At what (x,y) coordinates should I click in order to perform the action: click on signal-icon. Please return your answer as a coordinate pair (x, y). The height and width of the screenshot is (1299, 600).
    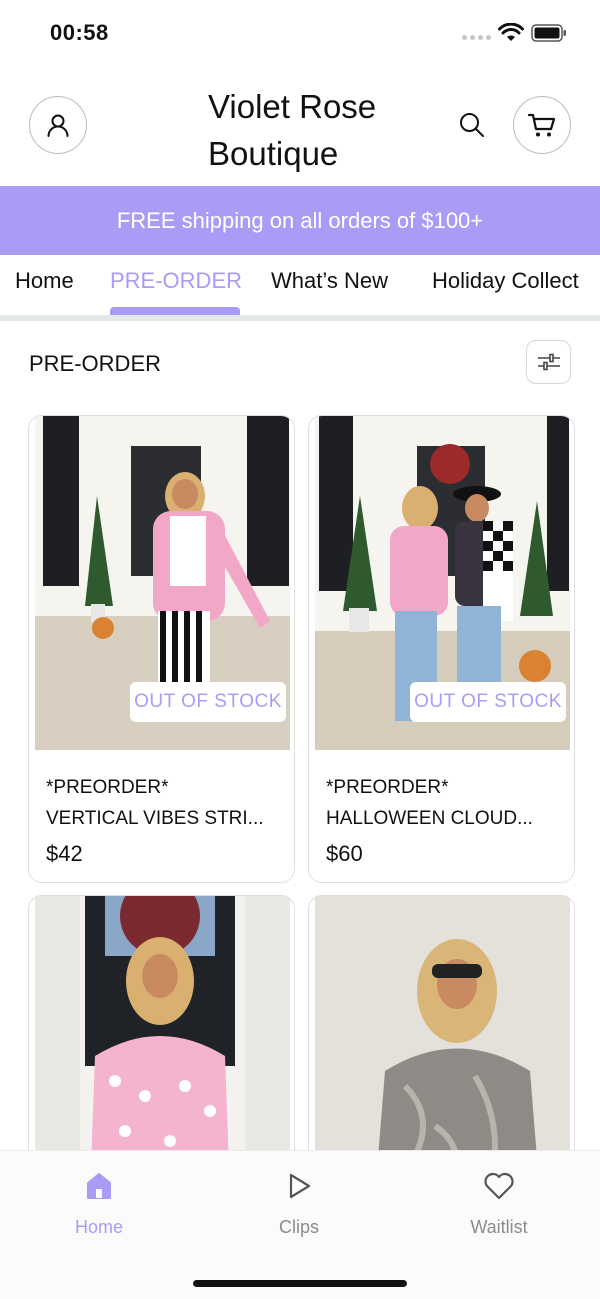
    Looking at the image, I should click on (476, 37).